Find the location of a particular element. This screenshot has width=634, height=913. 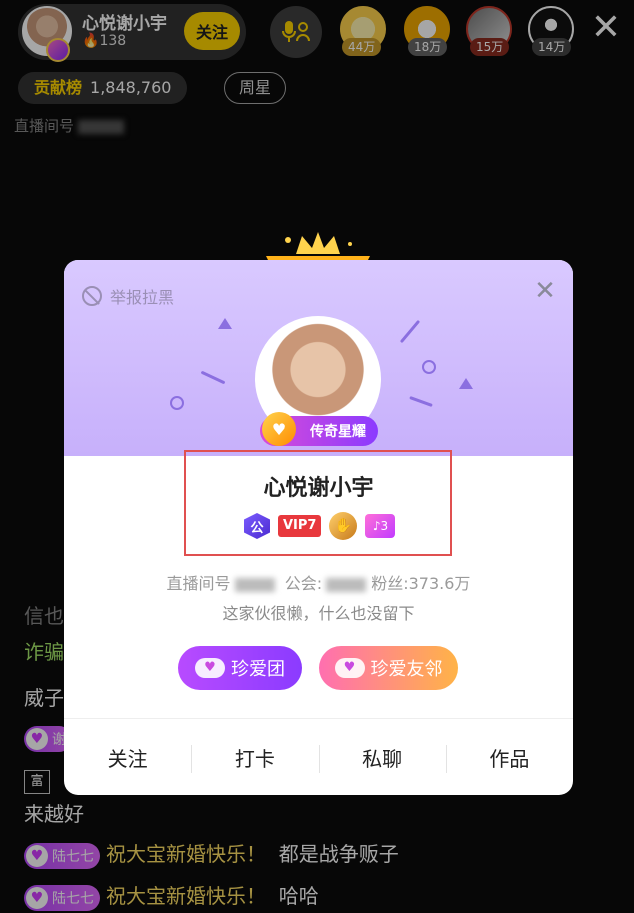

report-block-button: 举报拉黑 is located at coordinates (128, 296).